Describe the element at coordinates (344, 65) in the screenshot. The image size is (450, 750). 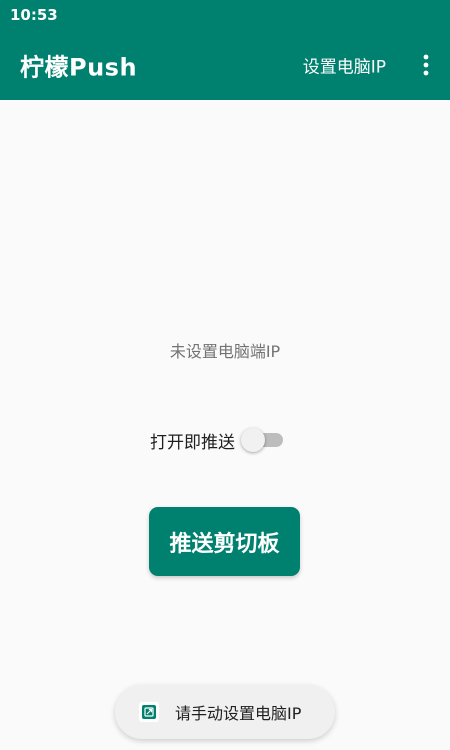
I see `set-computer-ip-button: 设置电脑IP` at that location.